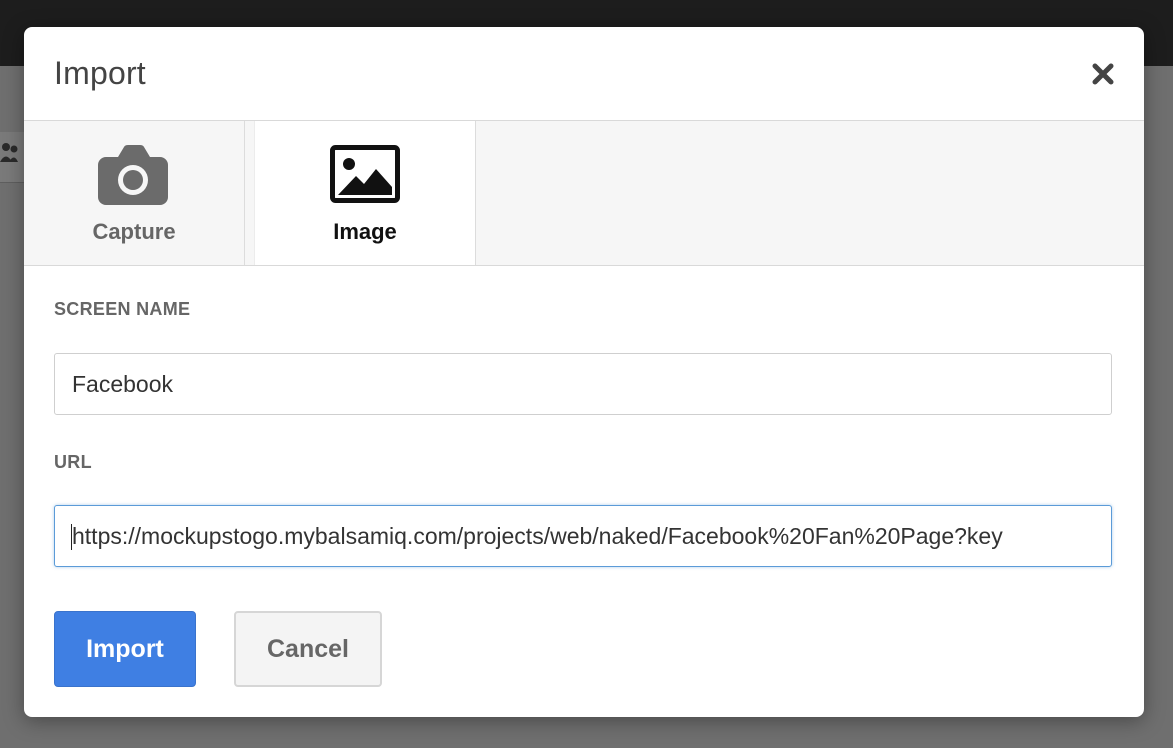 The width and height of the screenshot is (1173, 748). I want to click on dialog-title: Import, so click(100, 73).